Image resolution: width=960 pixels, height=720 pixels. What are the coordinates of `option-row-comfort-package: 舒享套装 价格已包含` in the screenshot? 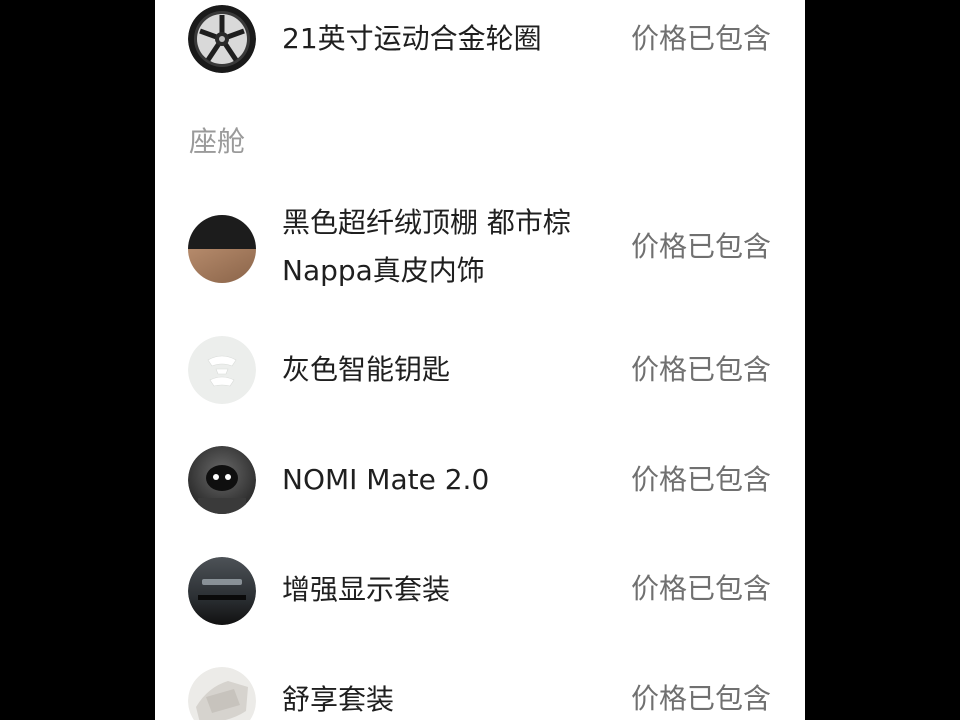 It's located at (480, 690).